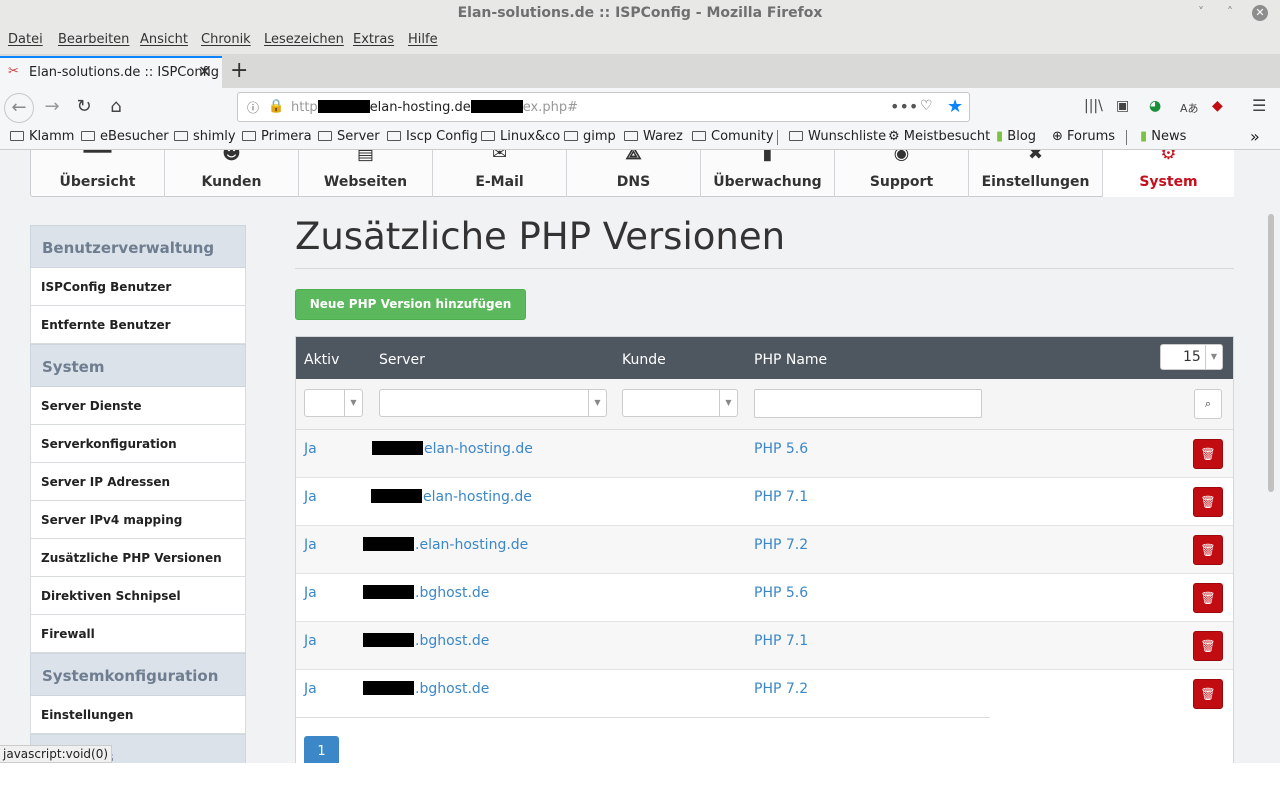 The height and width of the screenshot is (800, 1280). What do you see at coordinates (19, 108) in the screenshot?
I see `back-icon: ←` at bounding box center [19, 108].